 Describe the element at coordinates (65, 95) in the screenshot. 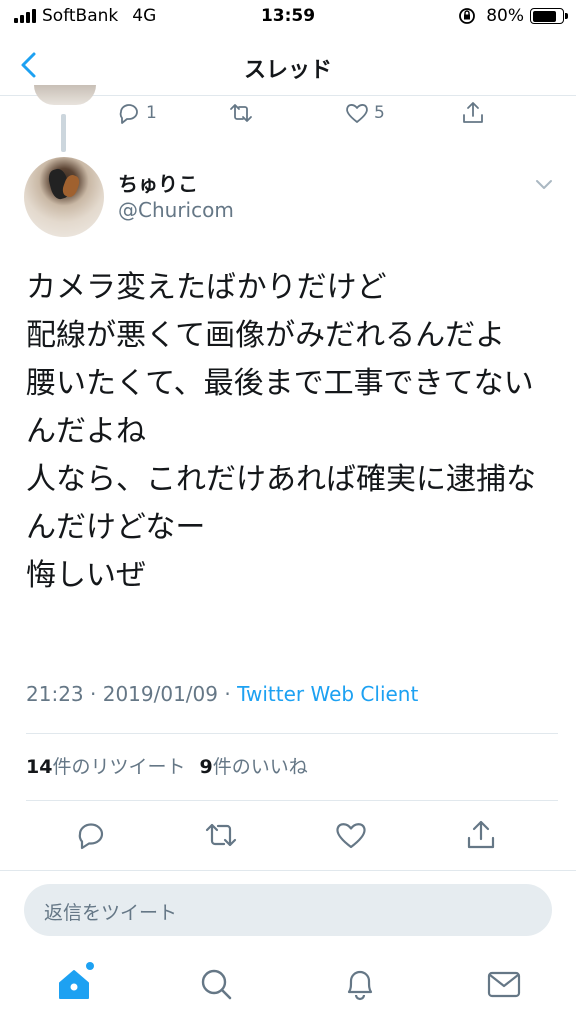

I see `parent-avatar` at that location.